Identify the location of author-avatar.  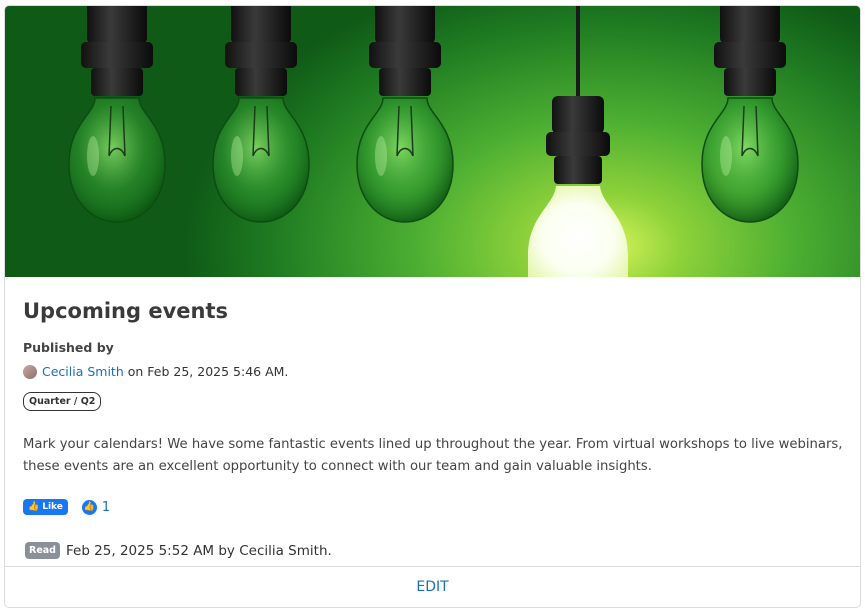
(30, 371).